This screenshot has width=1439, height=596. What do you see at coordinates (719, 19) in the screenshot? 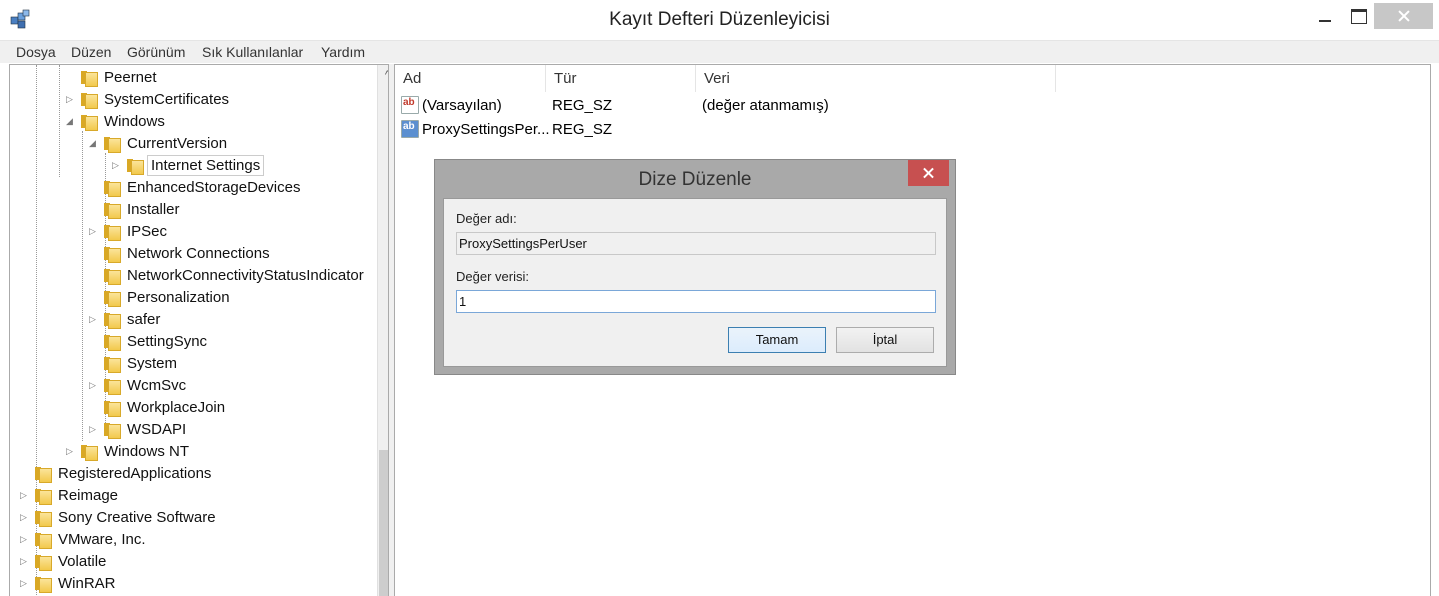
I see `window-title: Kayıt Defteri Düzenleyicisi` at bounding box center [719, 19].